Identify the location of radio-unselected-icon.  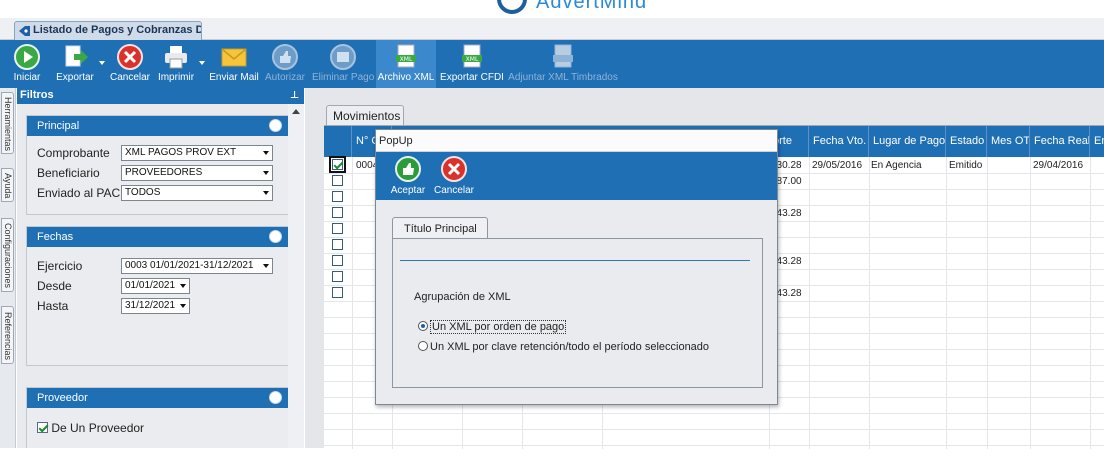
(423, 346).